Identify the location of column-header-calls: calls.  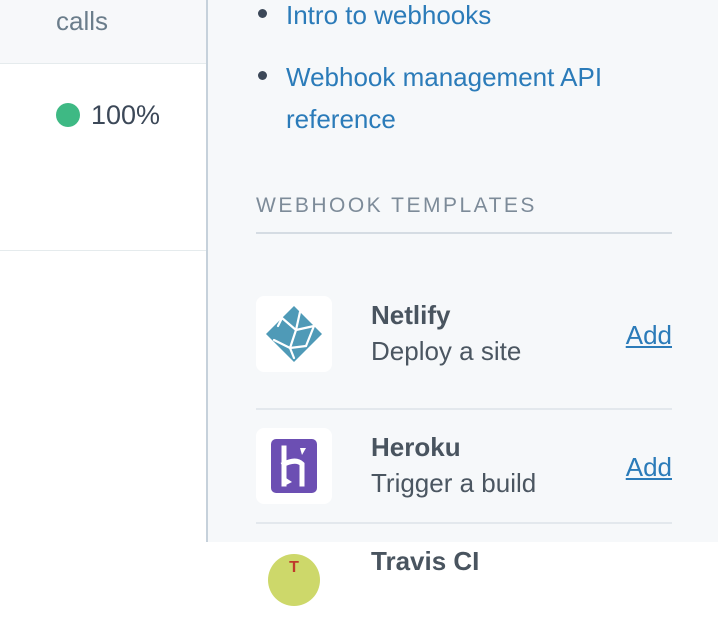
(82, 21).